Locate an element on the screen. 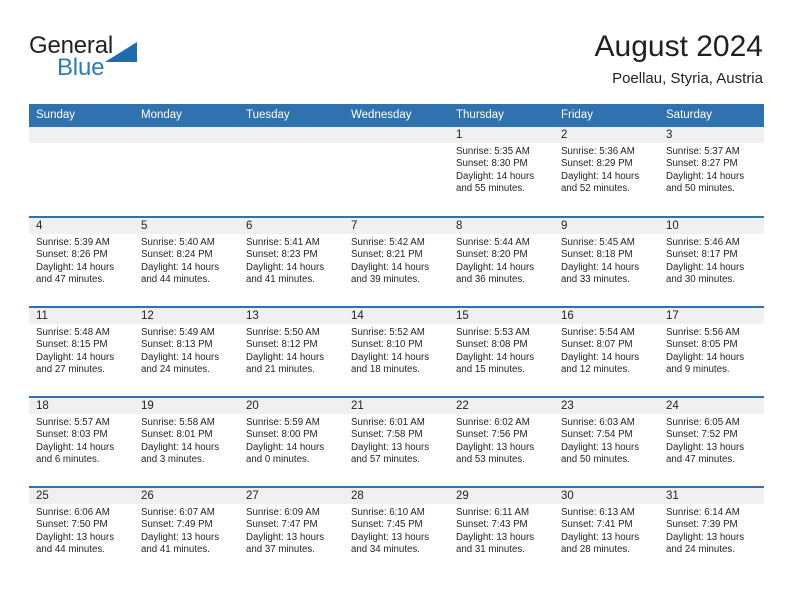  sunset-text: Sunset: 7:54 PM is located at coordinates (597, 435).